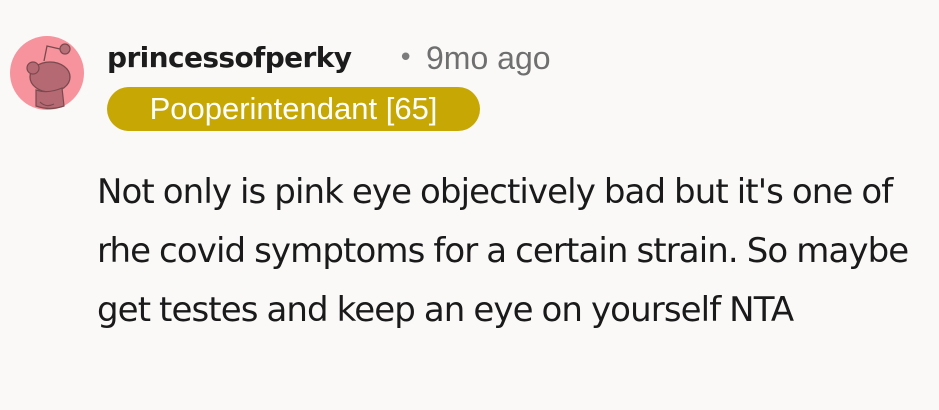  What do you see at coordinates (293, 109) in the screenshot?
I see `user-flair-badge: Pooperintendant [65]` at bounding box center [293, 109].